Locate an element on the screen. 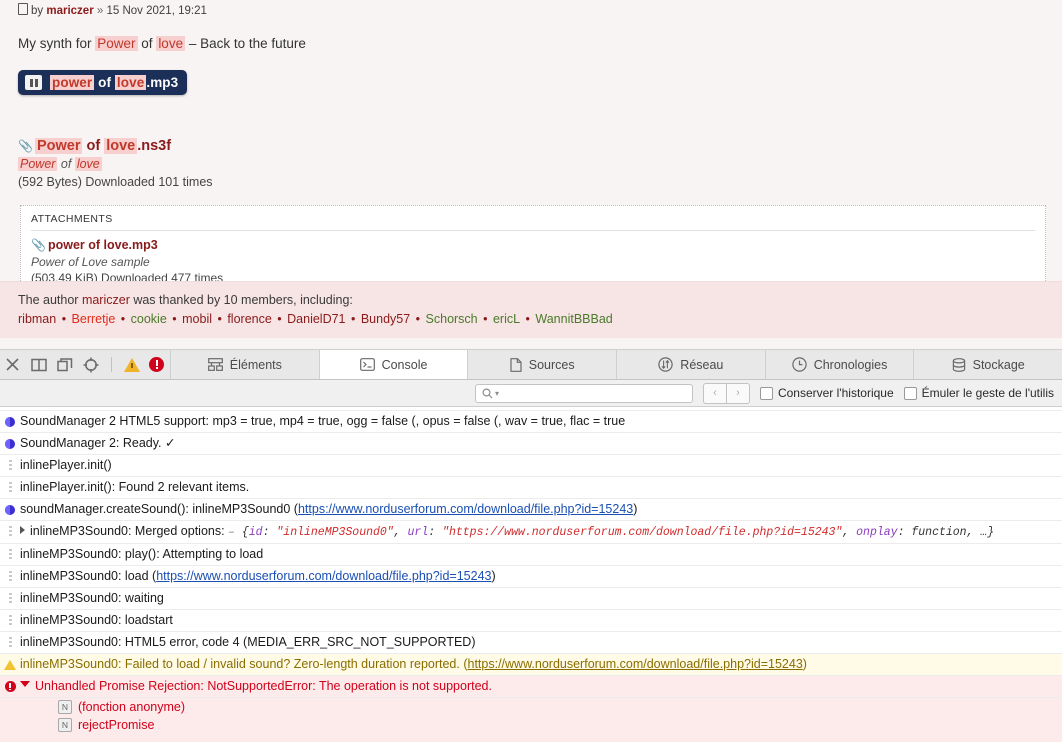 Image resolution: width=1062 pixels, height=749 pixels. emulate-gesture-checkbox: Émuler le geste de l'utilis is located at coordinates (978, 393).